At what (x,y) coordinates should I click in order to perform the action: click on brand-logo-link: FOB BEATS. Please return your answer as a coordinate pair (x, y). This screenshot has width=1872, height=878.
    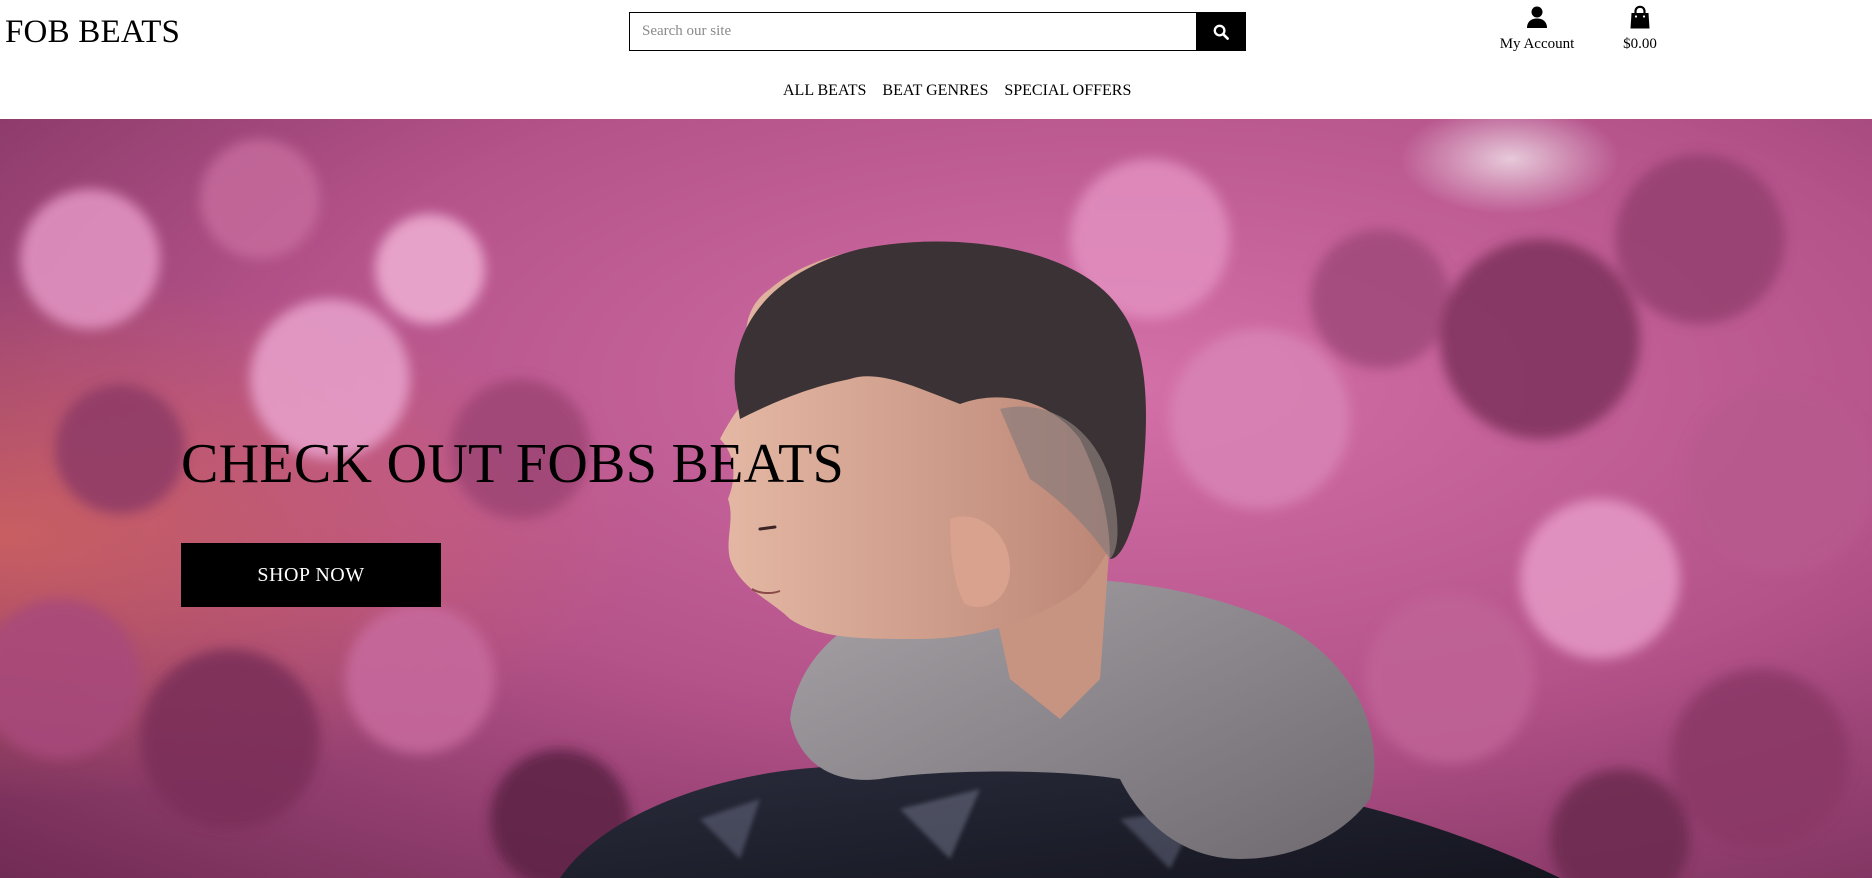
    Looking at the image, I should click on (92, 32).